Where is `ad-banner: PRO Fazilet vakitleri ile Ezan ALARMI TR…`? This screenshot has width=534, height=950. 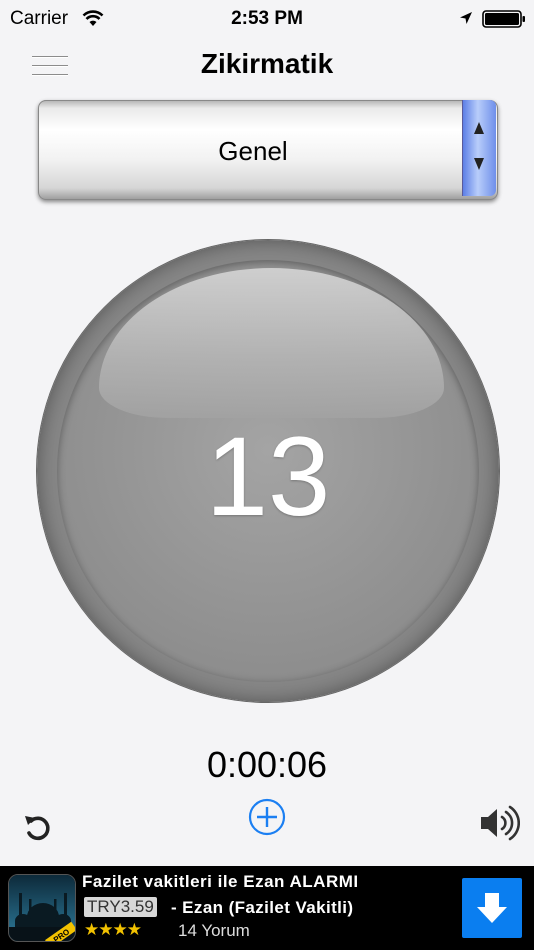
ad-banner: PRO Fazilet vakitleri ile Ezan ALARMI TR… is located at coordinates (267, 908).